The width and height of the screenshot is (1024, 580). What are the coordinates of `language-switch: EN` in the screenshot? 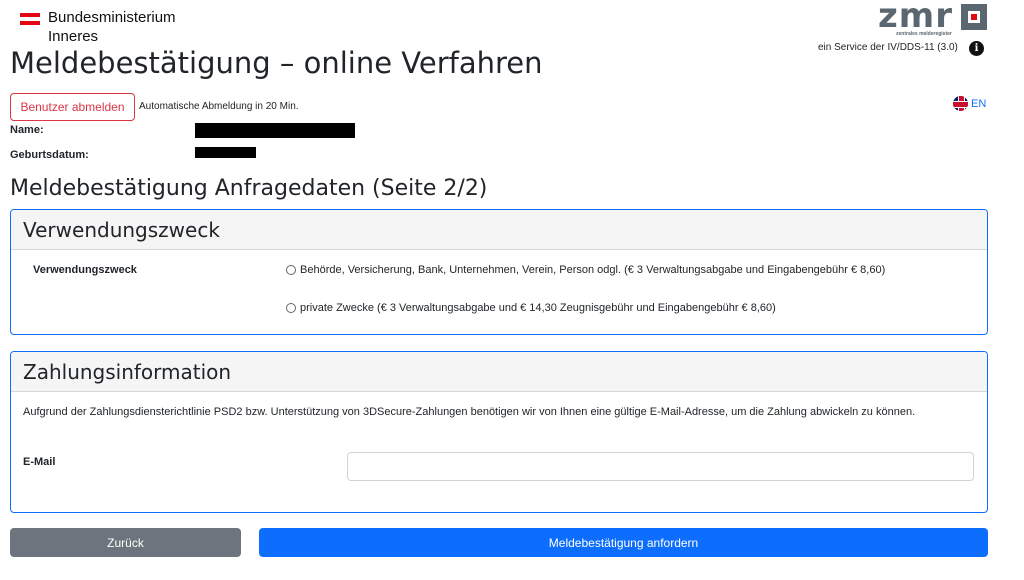 It's located at (969, 103).